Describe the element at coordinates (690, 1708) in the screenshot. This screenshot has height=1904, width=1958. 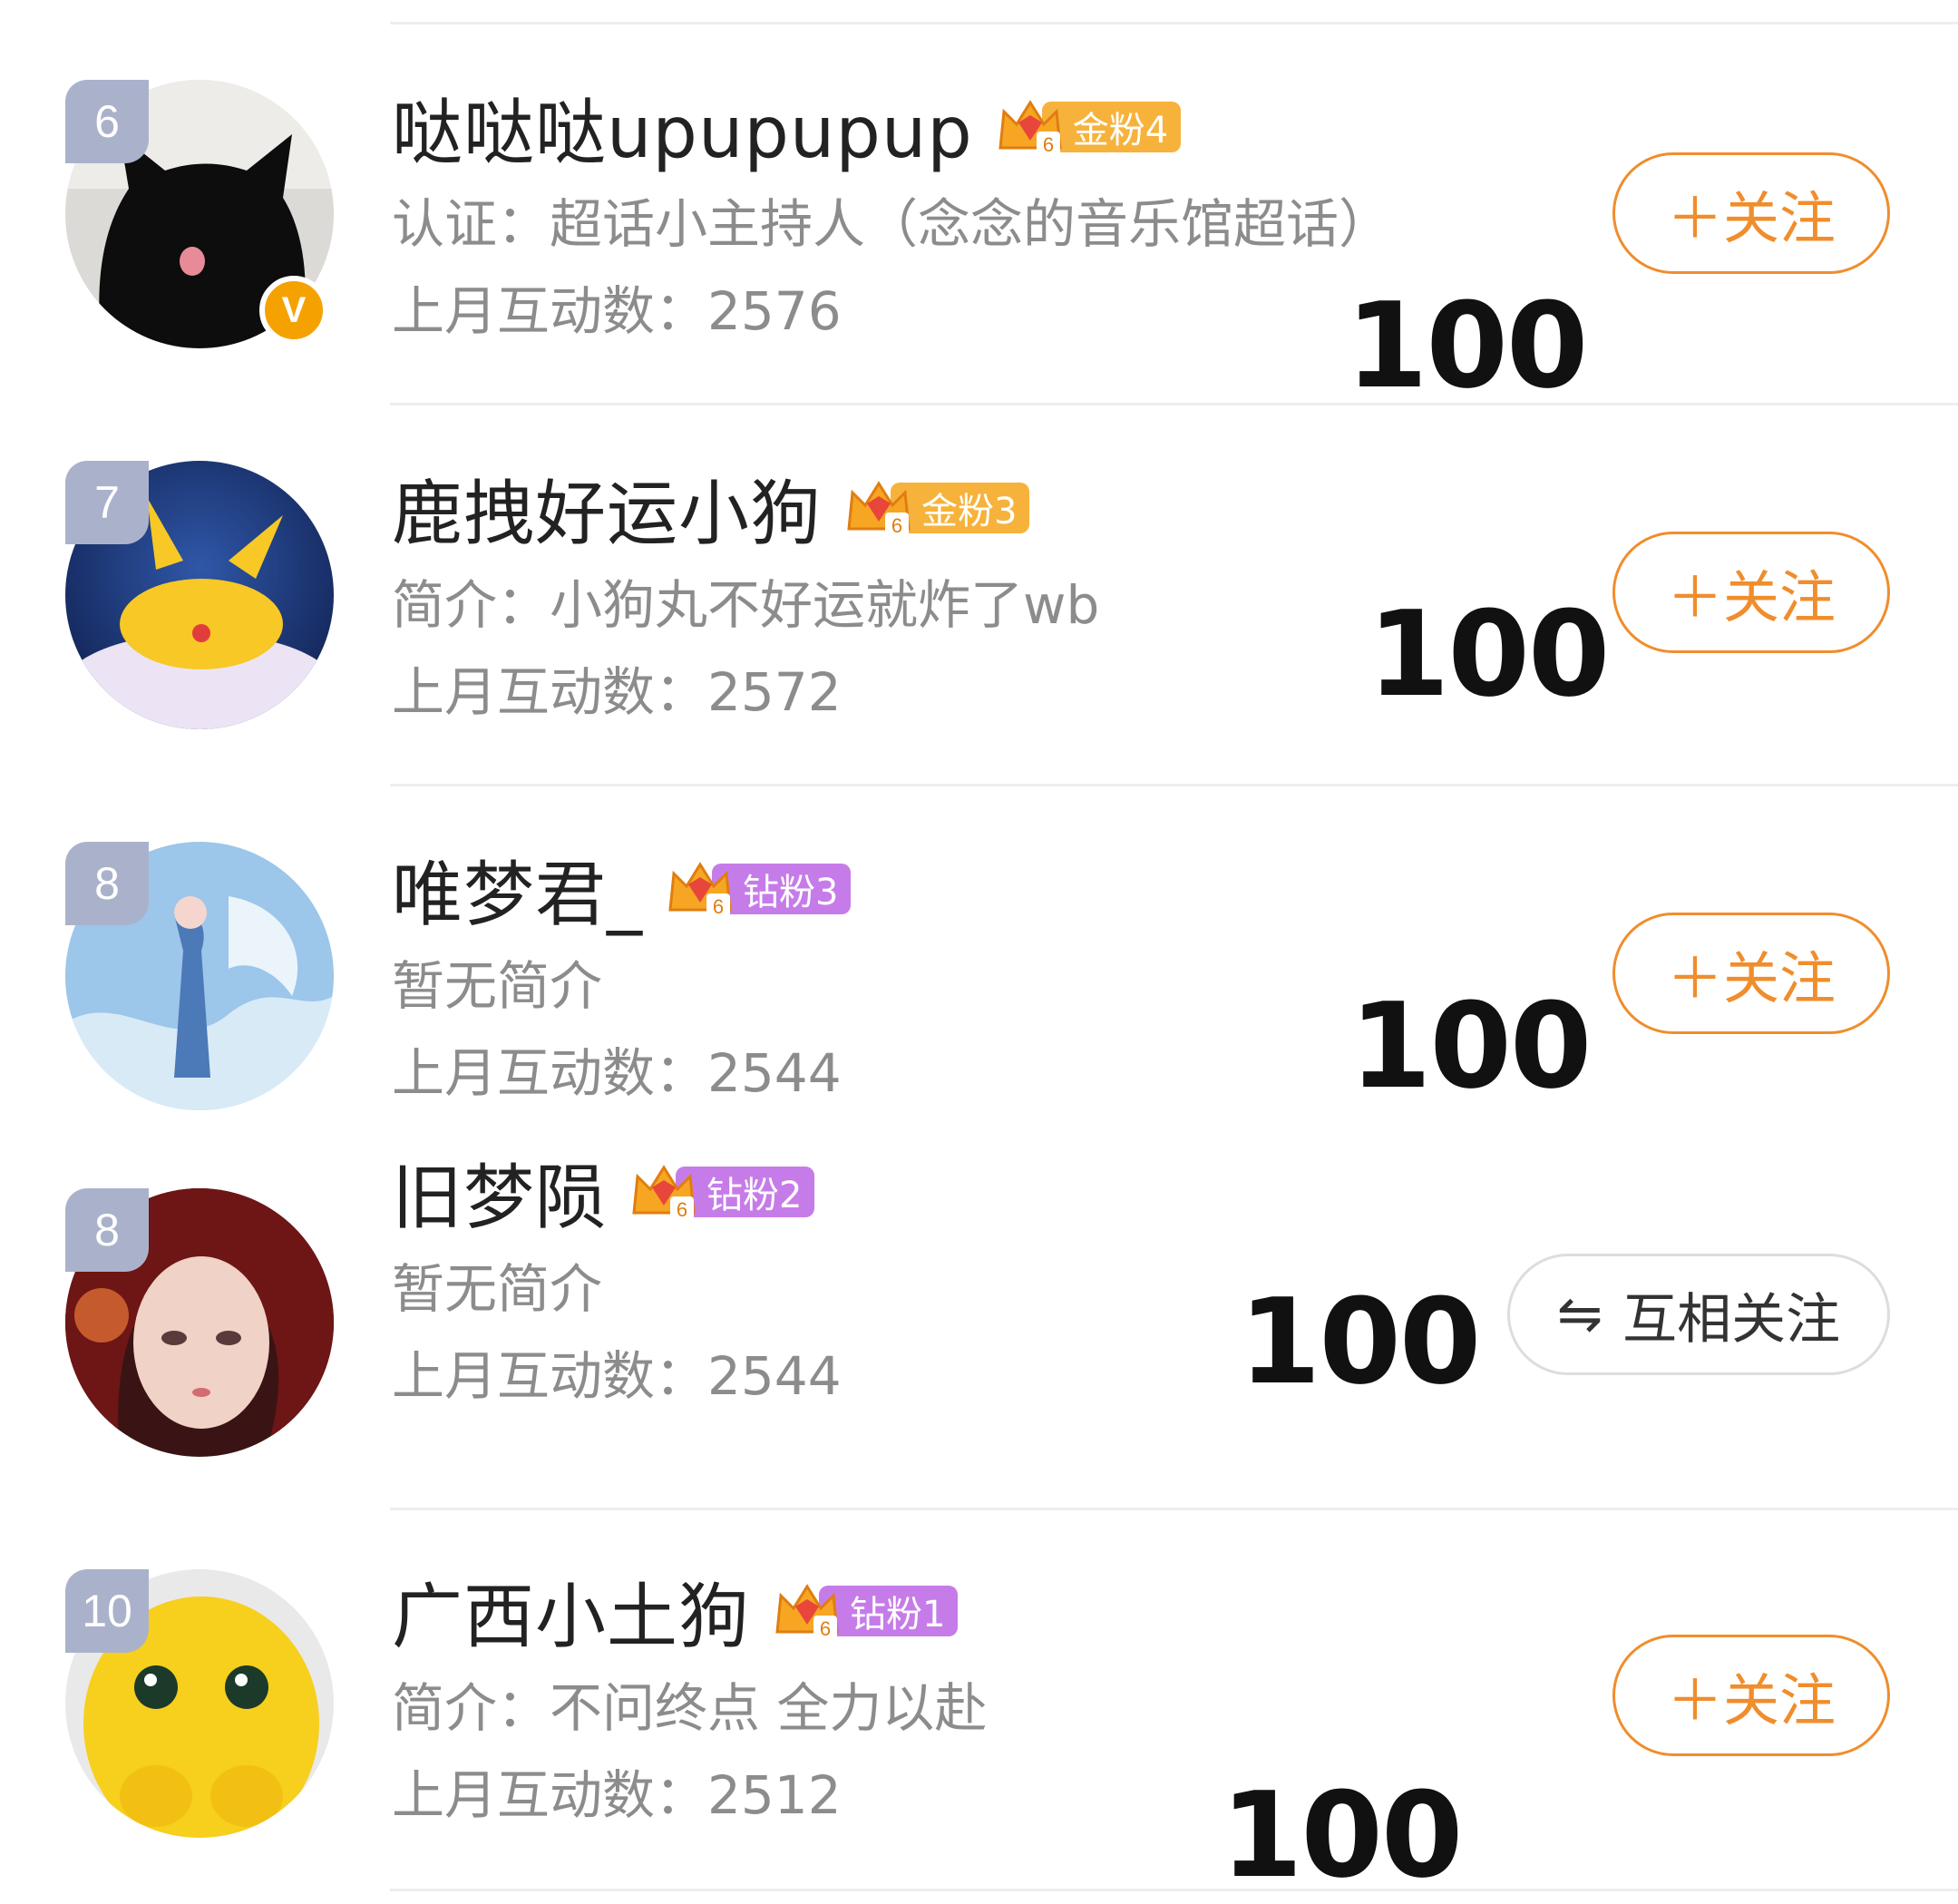
I see `user-bio: 简介：不问终点 全力以赴` at that location.